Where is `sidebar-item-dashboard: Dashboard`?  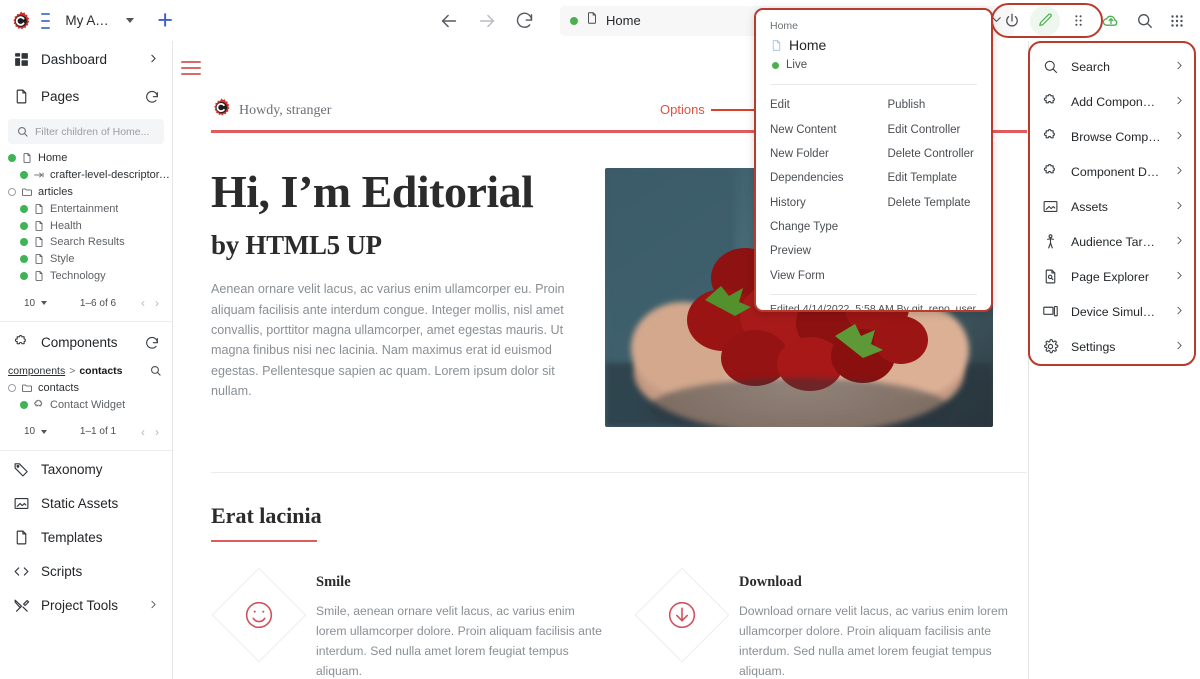 sidebar-item-dashboard: Dashboard is located at coordinates (86, 59).